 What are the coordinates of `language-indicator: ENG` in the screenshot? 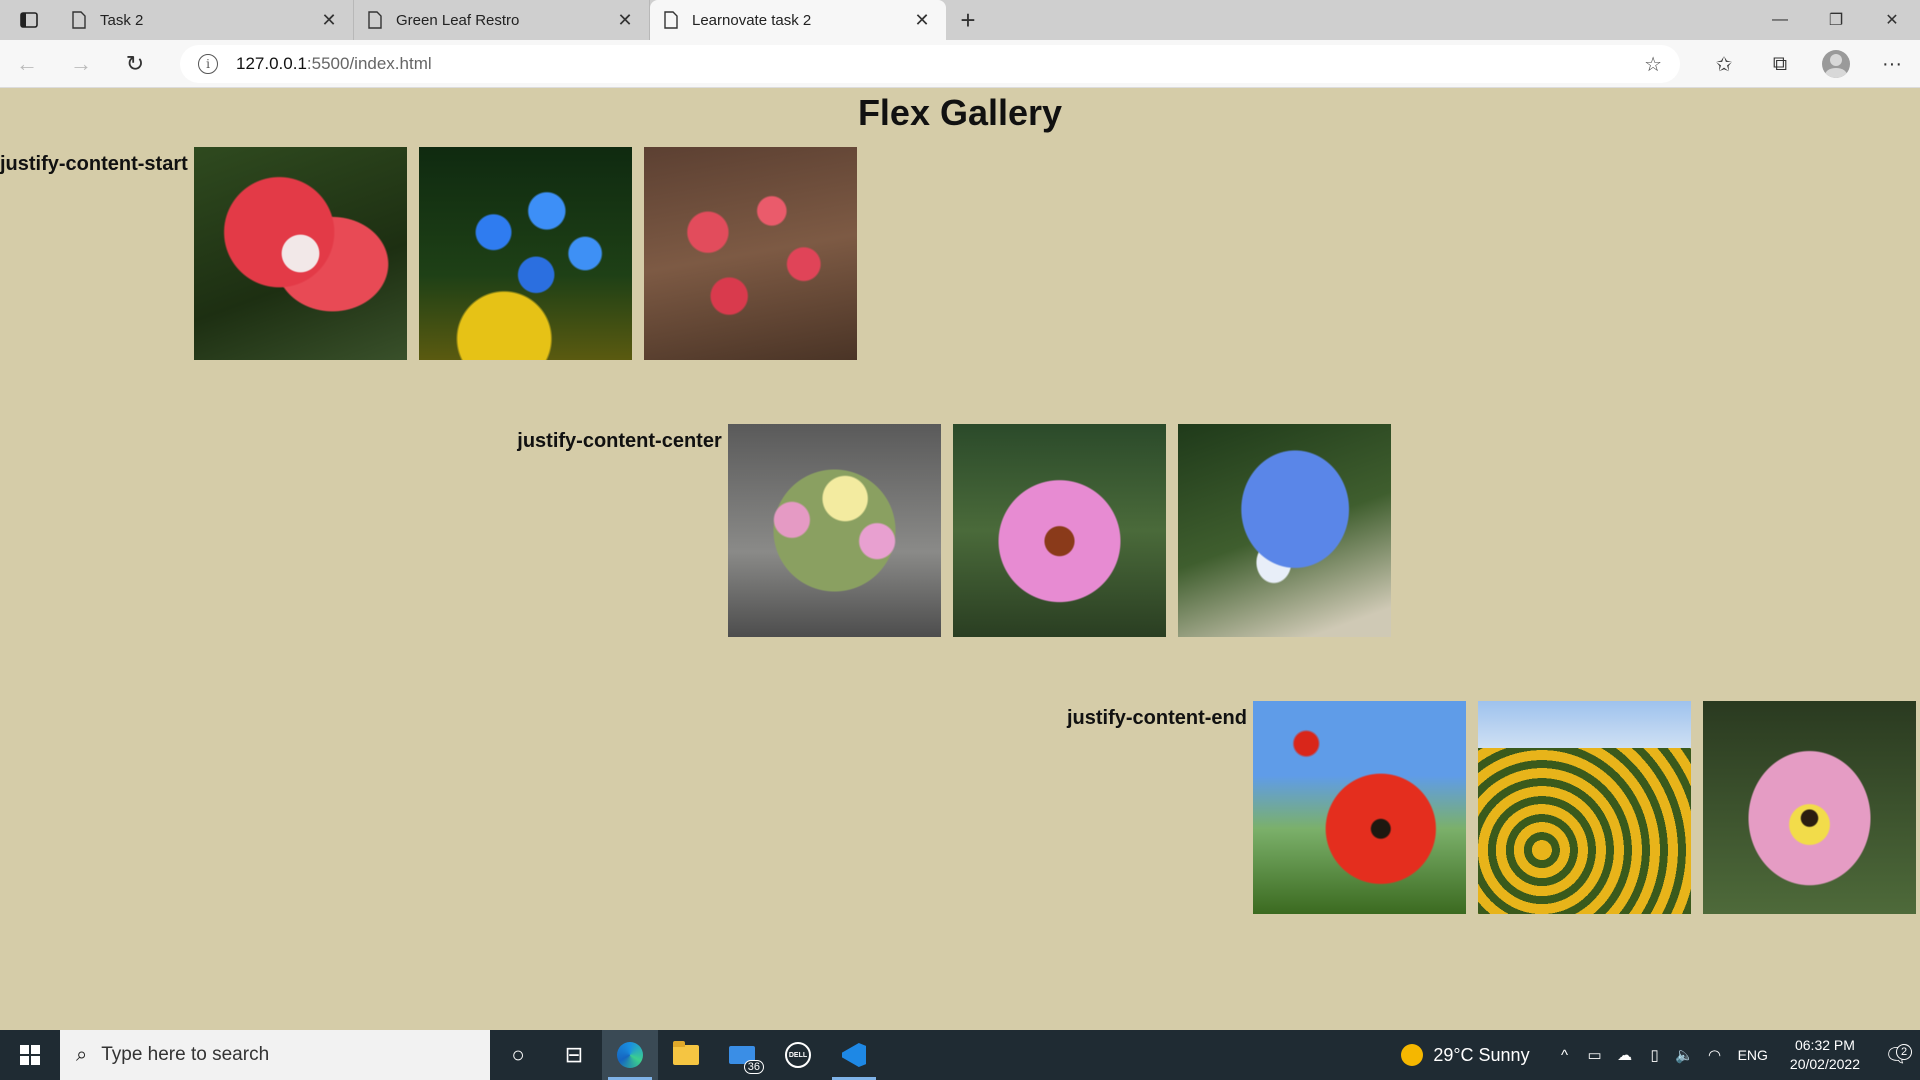 It's located at (1753, 1055).